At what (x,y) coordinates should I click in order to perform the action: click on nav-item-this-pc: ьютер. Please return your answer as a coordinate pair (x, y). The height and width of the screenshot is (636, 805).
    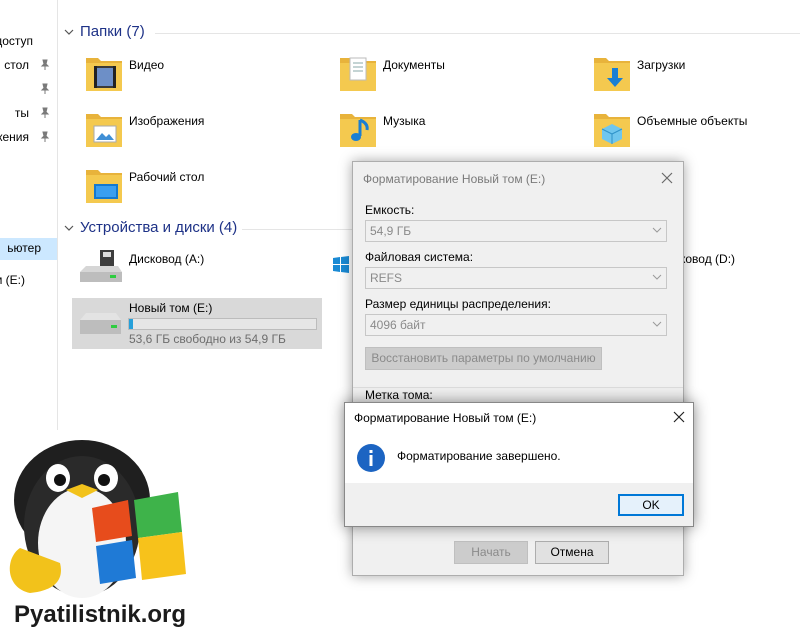
    Looking at the image, I should click on (28, 249).